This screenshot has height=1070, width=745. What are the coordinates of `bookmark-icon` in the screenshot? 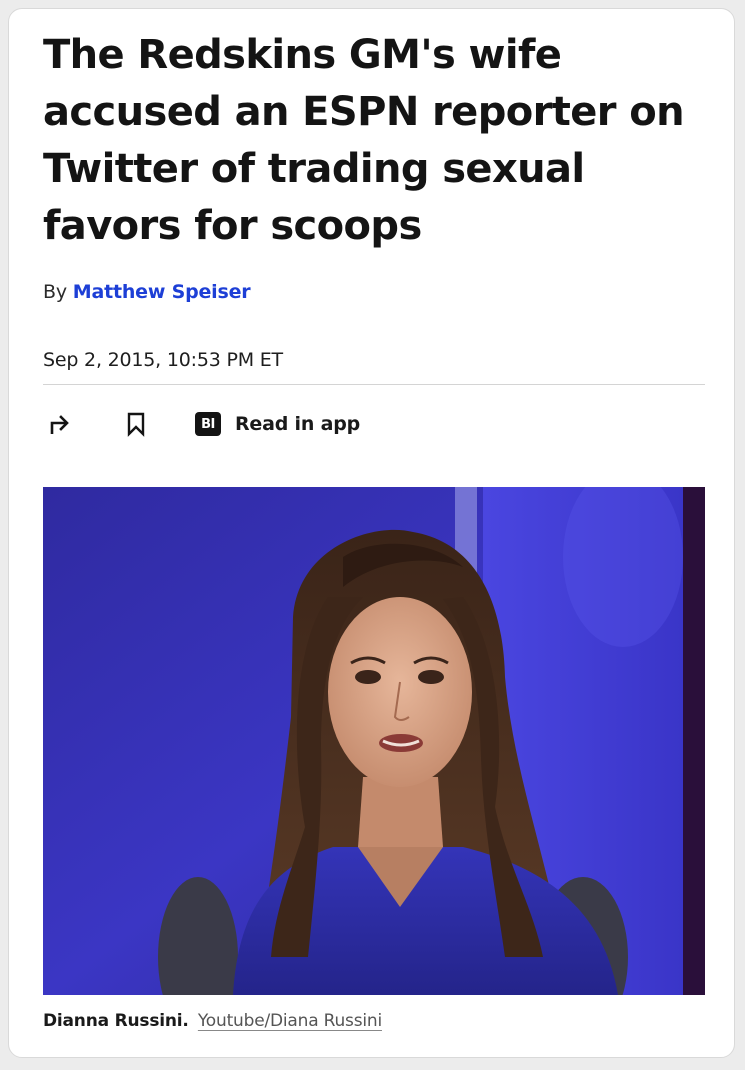 It's located at (136, 424).